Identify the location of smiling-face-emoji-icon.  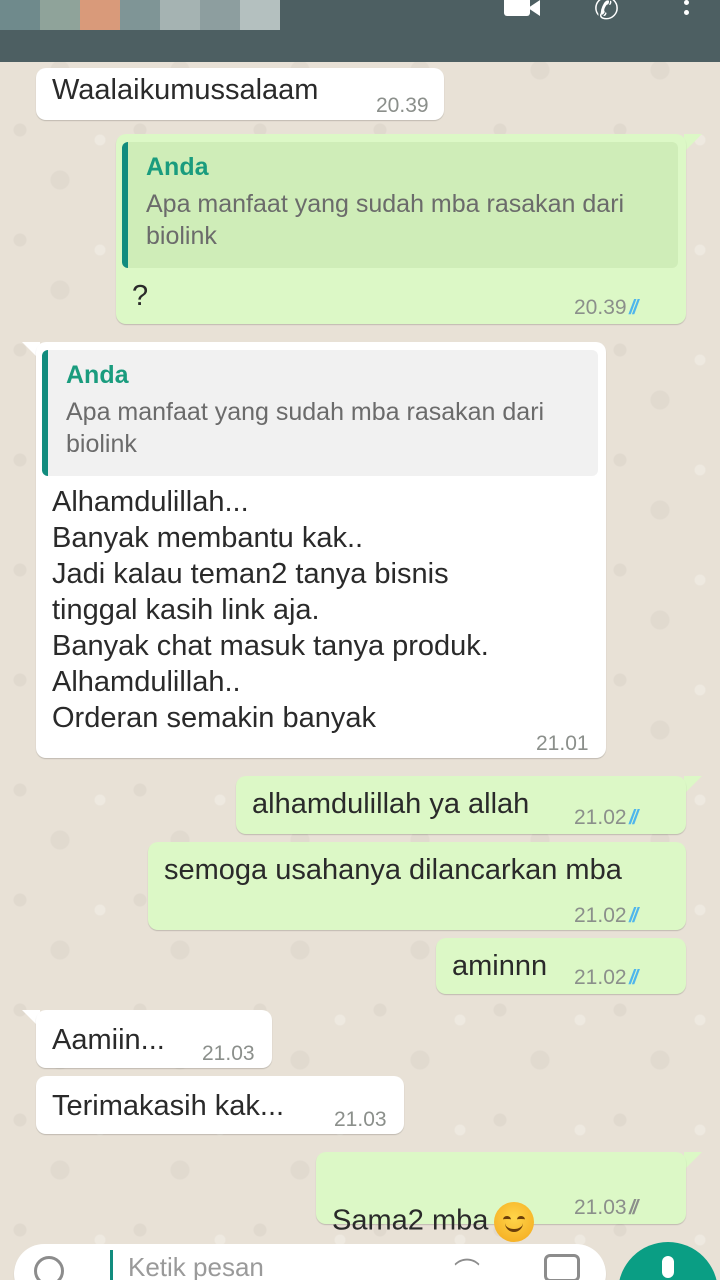
(514, 1222).